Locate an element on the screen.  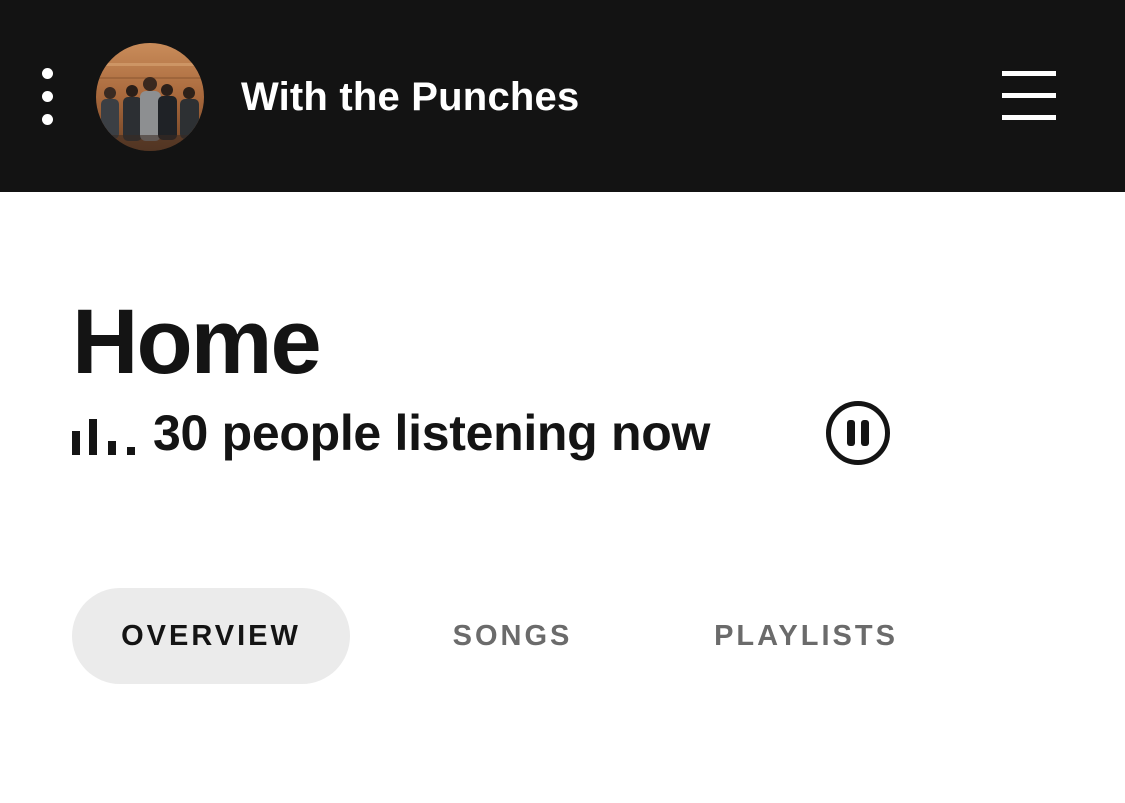
pause-circle-icon is located at coordinates (858, 433).